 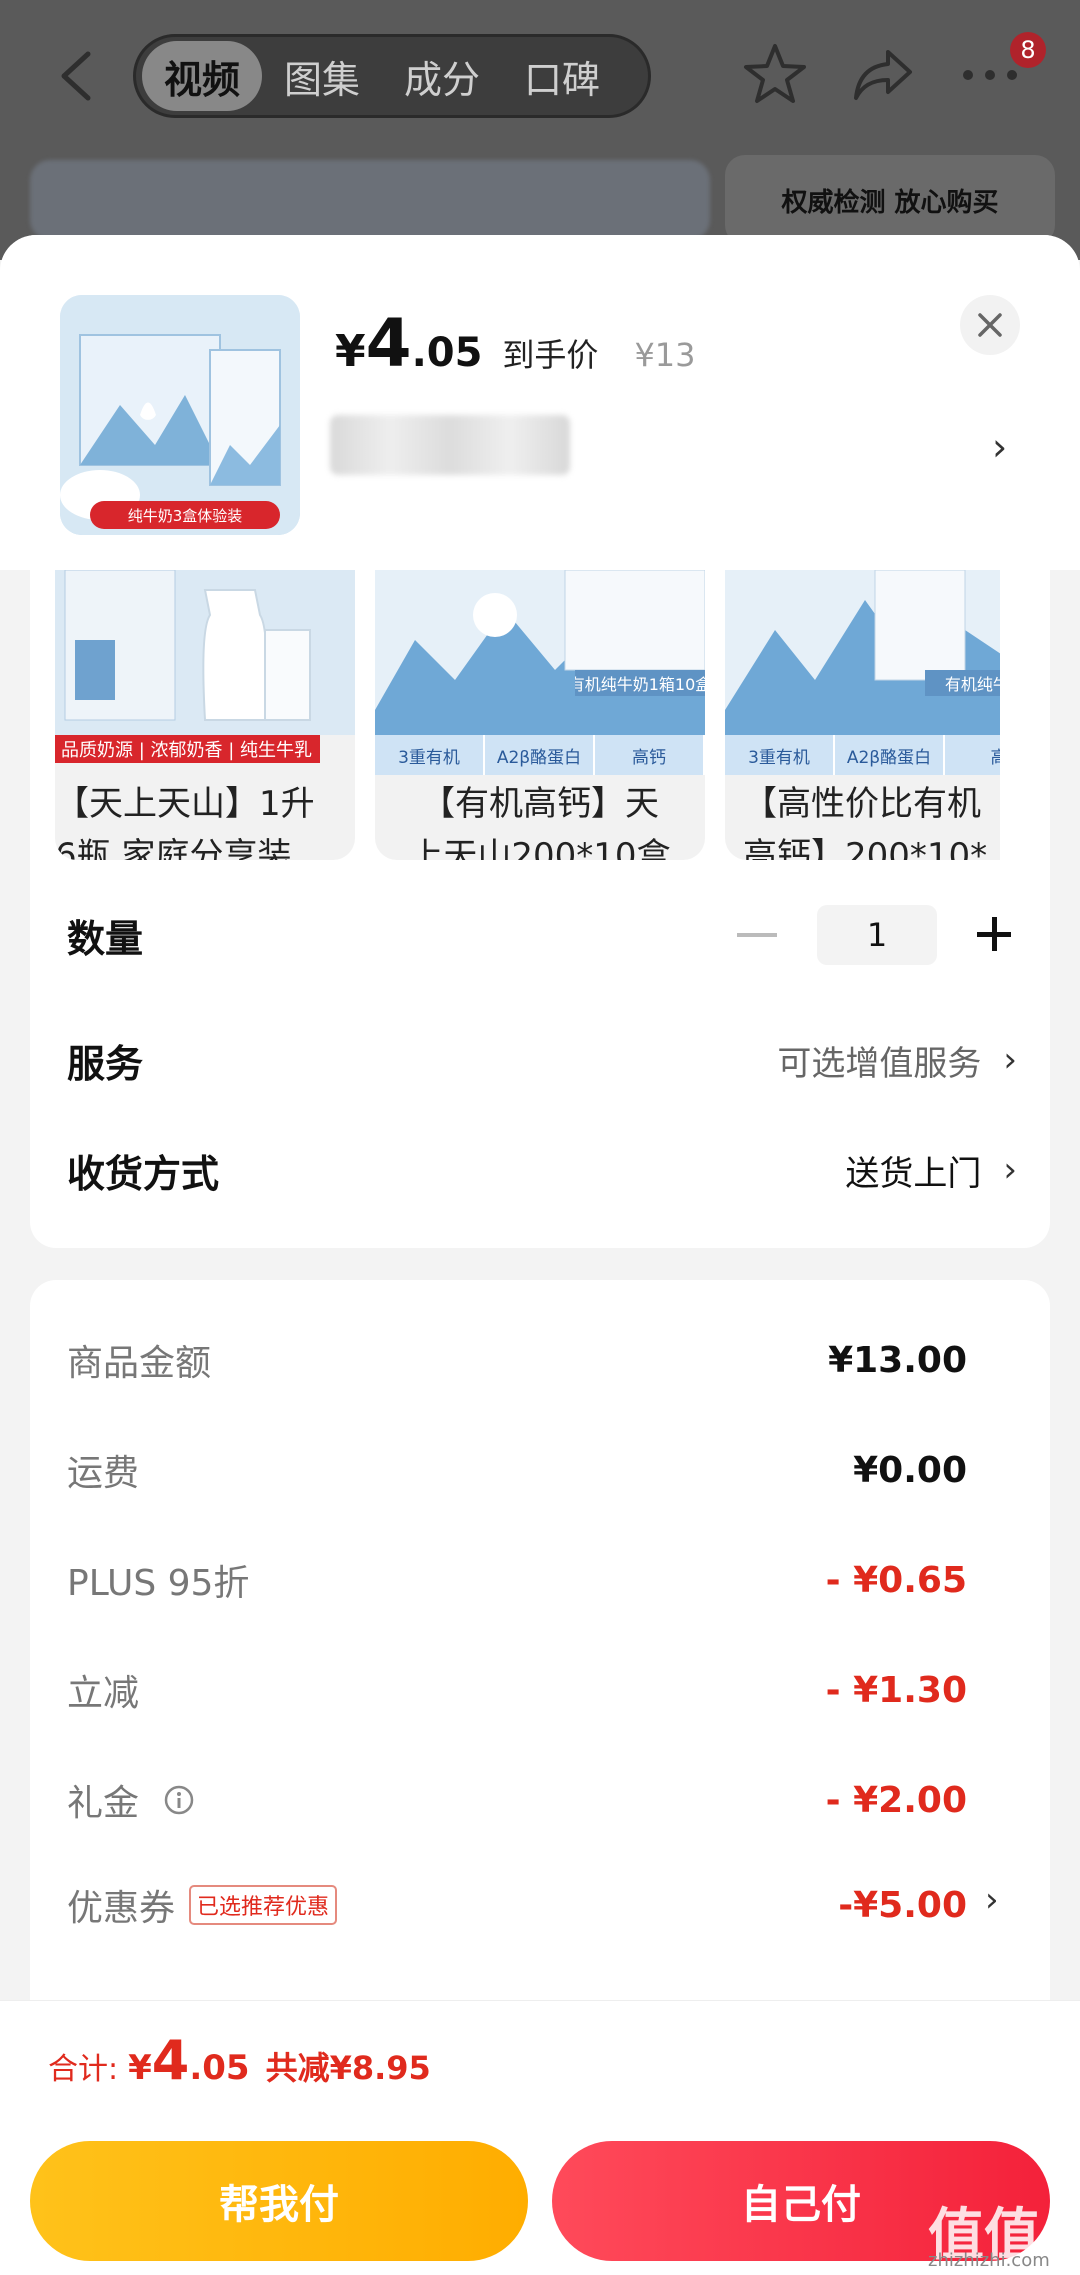 What do you see at coordinates (179, 1800) in the screenshot?
I see `info-icon` at bounding box center [179, 1800].